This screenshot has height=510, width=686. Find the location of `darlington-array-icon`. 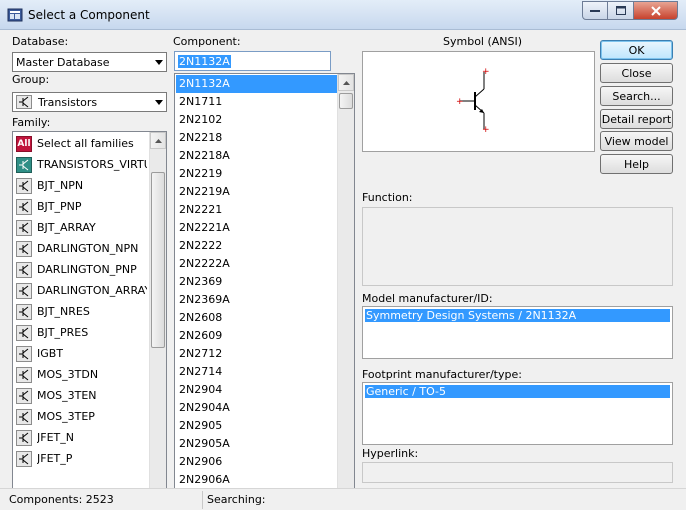

darlington-array-icon is located at coordinates (24, 290).